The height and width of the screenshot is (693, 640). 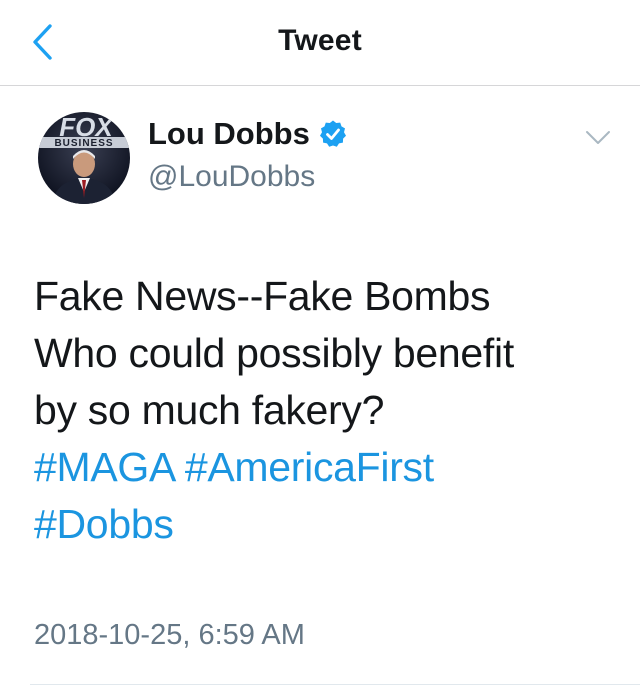 I want to click on tweet-text-line: Fake News--Fake Bombs, so click(x=262, y=296).